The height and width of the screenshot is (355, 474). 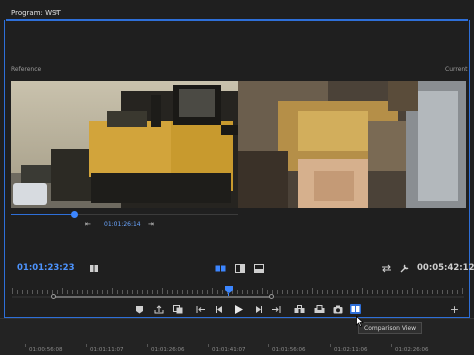 I want to click on duration-timecode: 00:05:42:12, so click(x=445, y=268).